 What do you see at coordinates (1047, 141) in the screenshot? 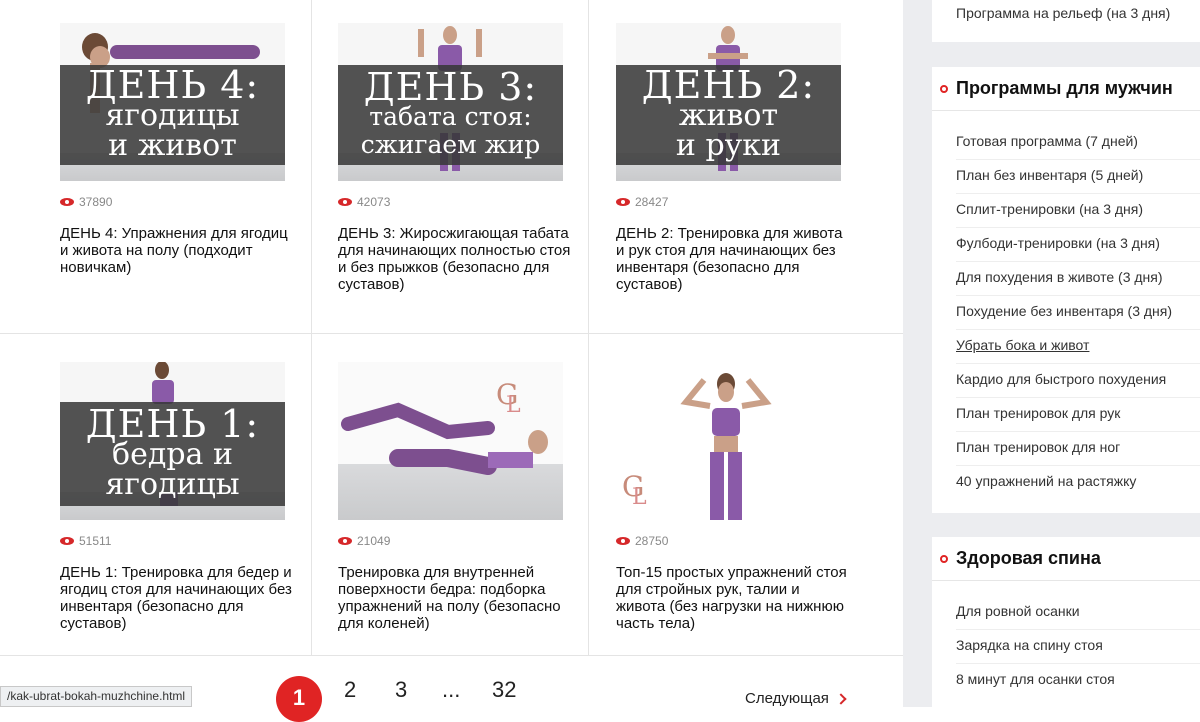
I see `sidebar-link: Готовая программа (7 дней)` at bounding box center [1047, 141].